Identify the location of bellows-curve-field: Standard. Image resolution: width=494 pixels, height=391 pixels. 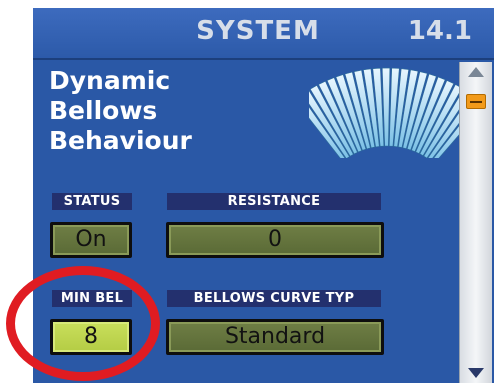
(275, 337).